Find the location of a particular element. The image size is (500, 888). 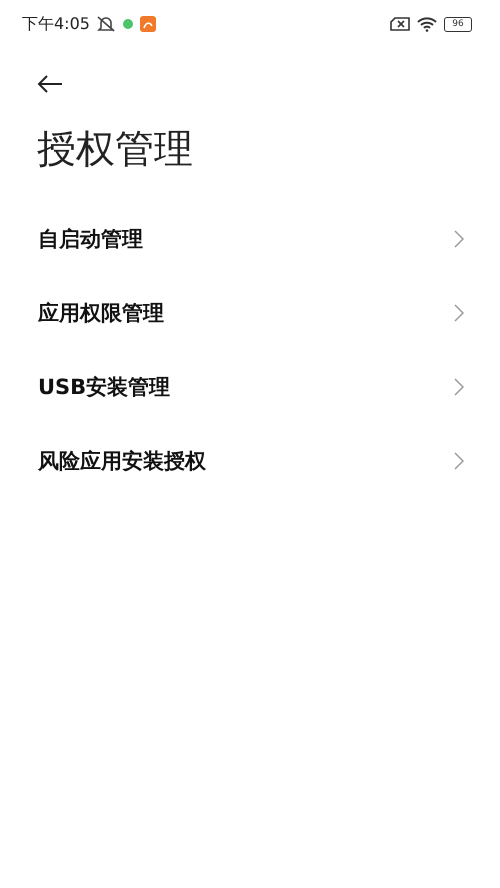

wifi-icon is located at coordinates (427, 24).